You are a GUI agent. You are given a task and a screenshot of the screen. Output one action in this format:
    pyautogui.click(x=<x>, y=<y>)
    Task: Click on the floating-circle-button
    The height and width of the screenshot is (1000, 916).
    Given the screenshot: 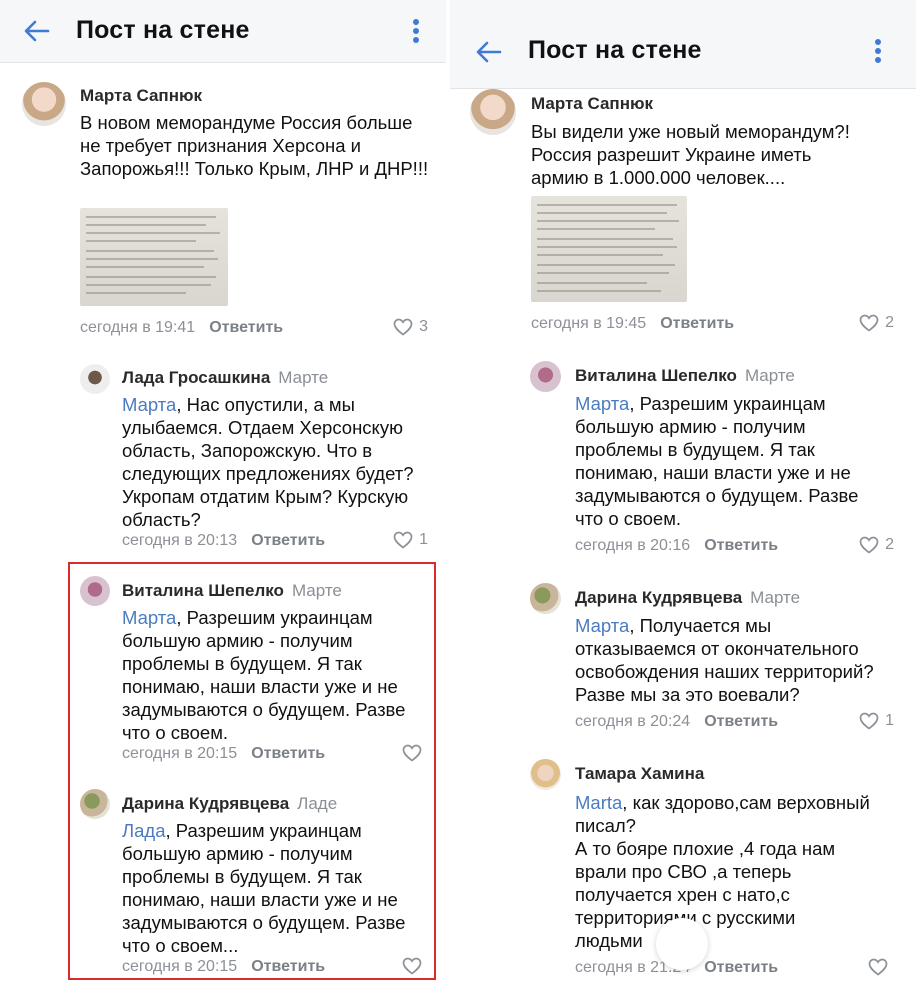 What is the action you would take?
    pyautogui.click(x=682, y=944)
    